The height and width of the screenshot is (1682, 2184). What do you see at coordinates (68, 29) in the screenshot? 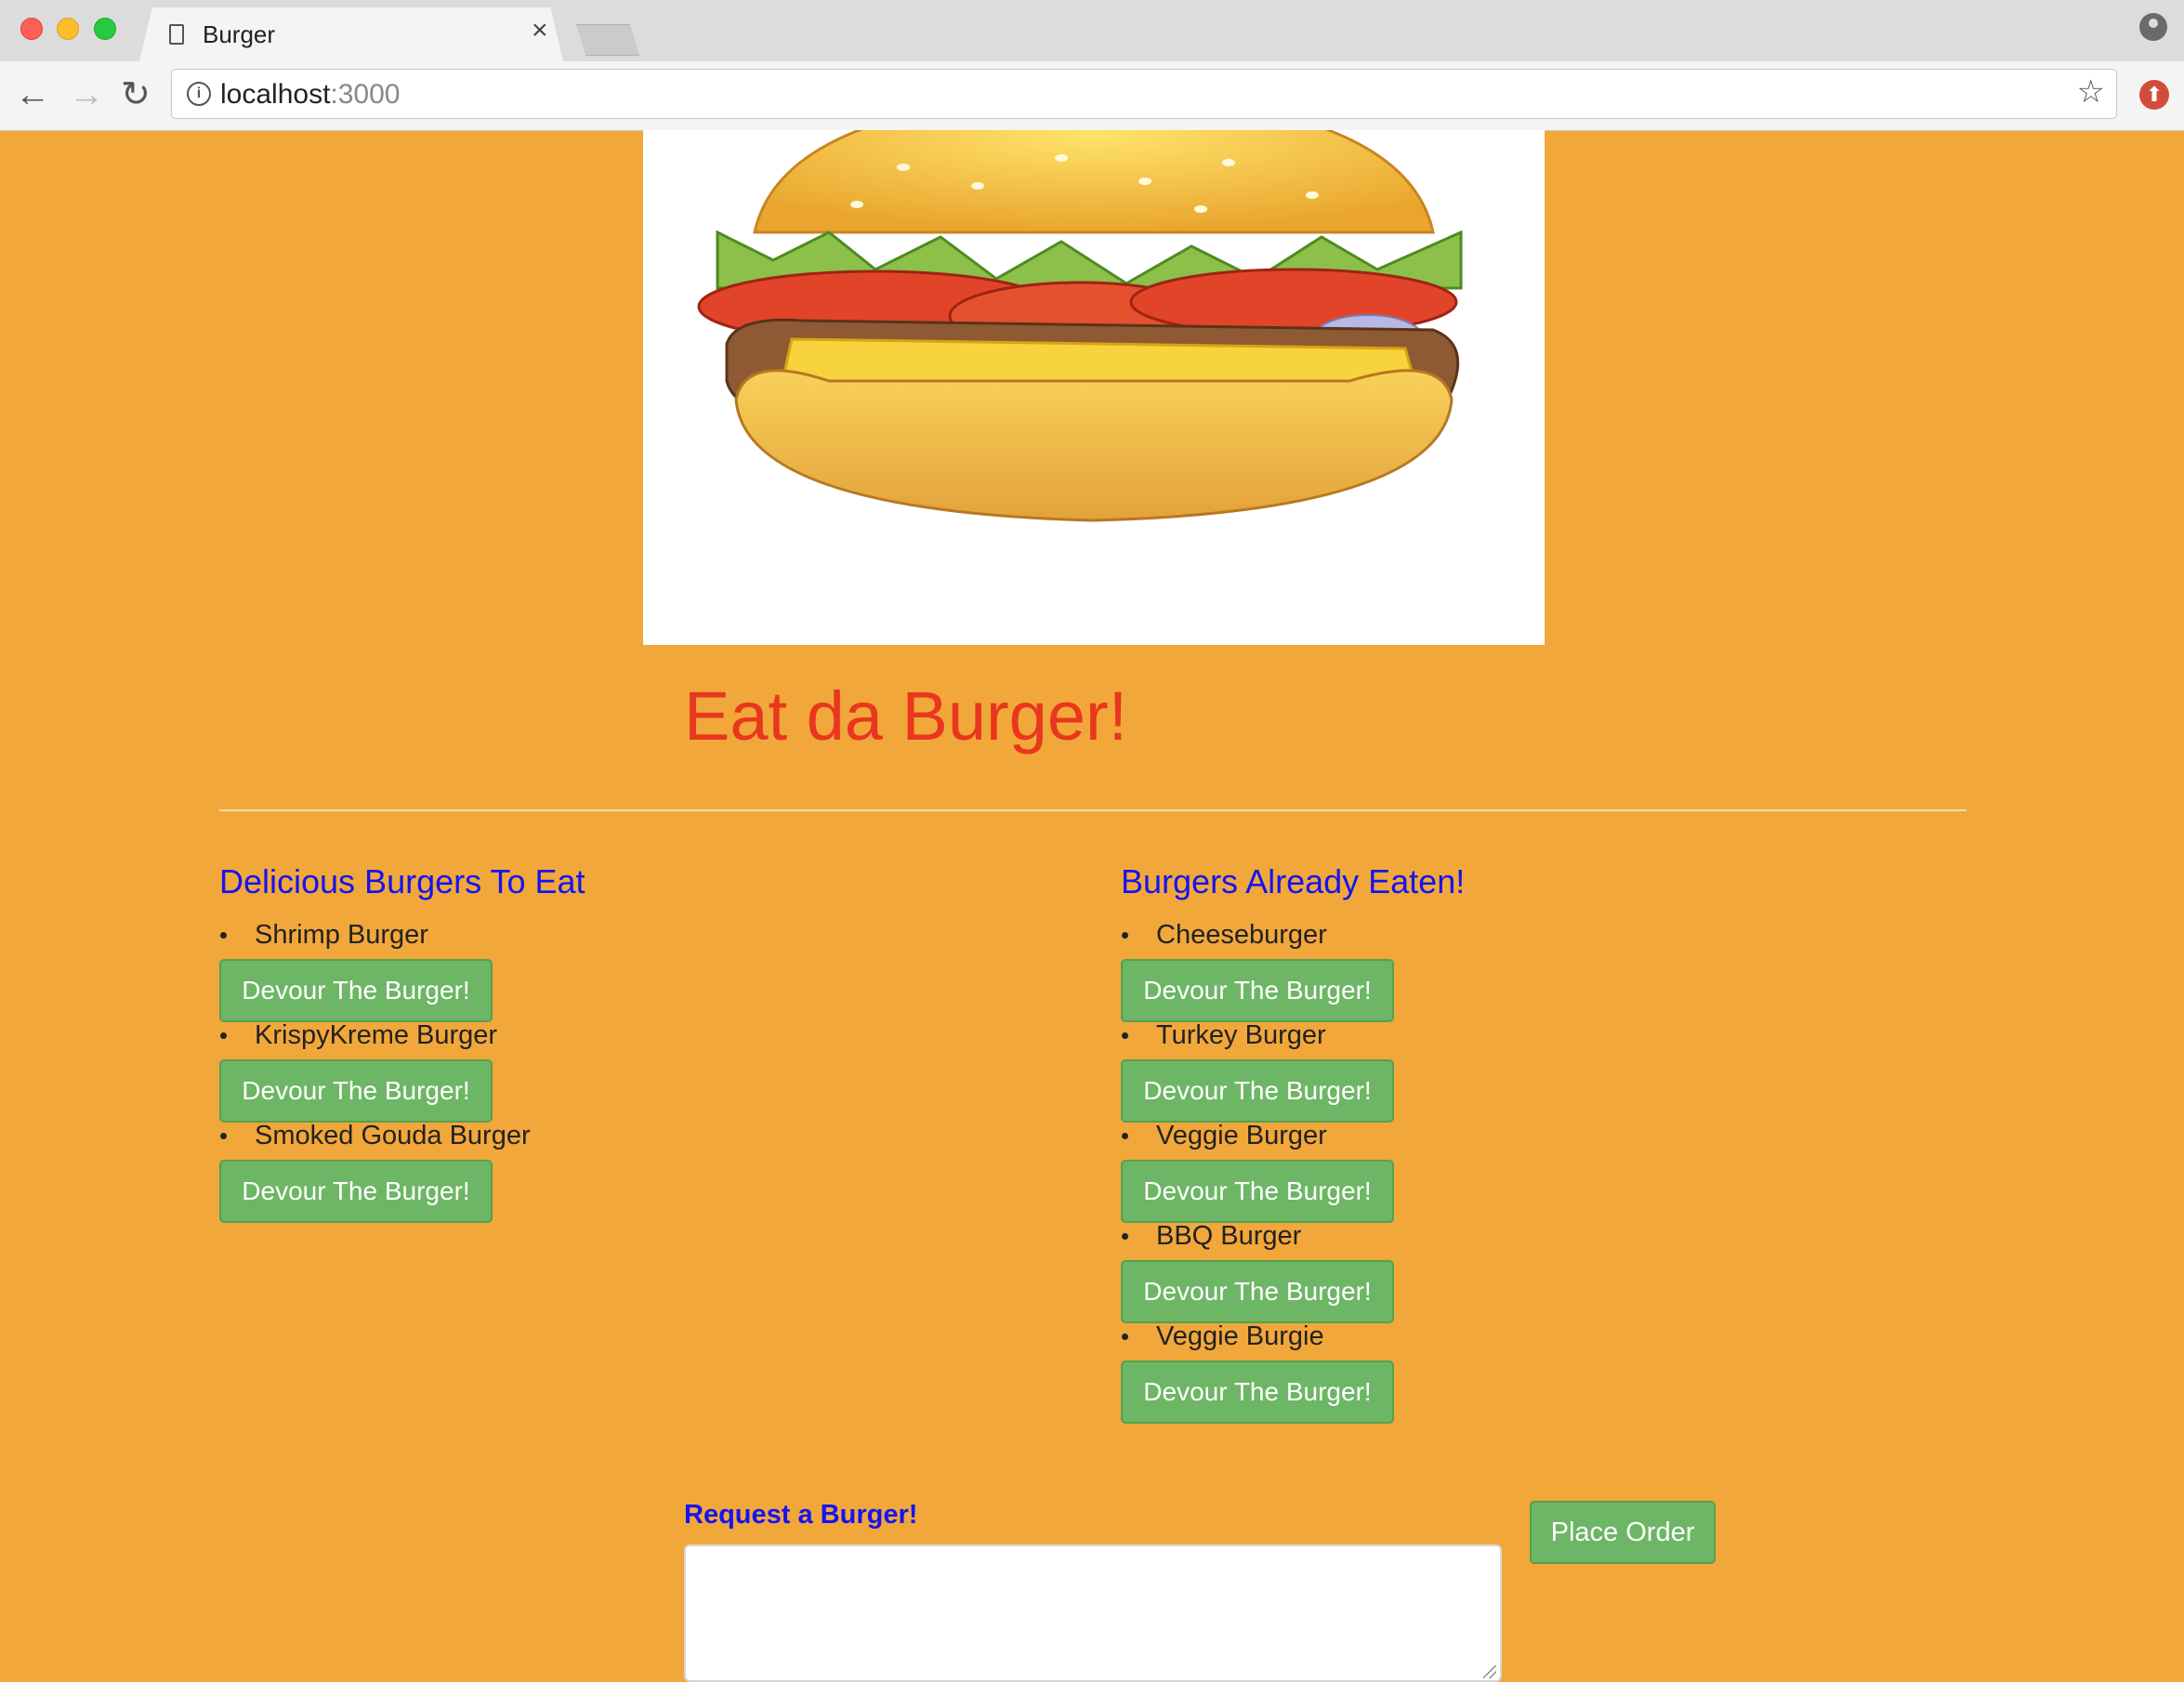
I see `minimize-window-icon` at bounding box center [68, 29].